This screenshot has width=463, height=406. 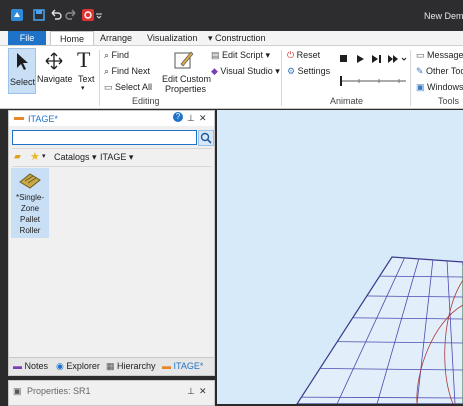 What do you see at coordinates (111, 393) in the screenshot?
I see `properties-panel: ▣ Properties: SR1 ⊥ ✕` at bounding box center [111, 393].